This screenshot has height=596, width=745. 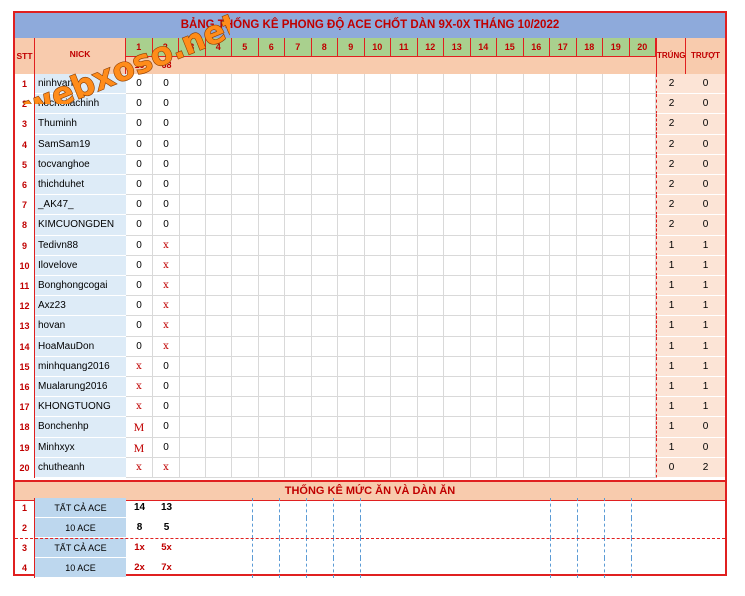 What do you see at coordinates (219, 47) in the screenshot?
I see `day-header-4: 4` at bounding box center [219, 47].